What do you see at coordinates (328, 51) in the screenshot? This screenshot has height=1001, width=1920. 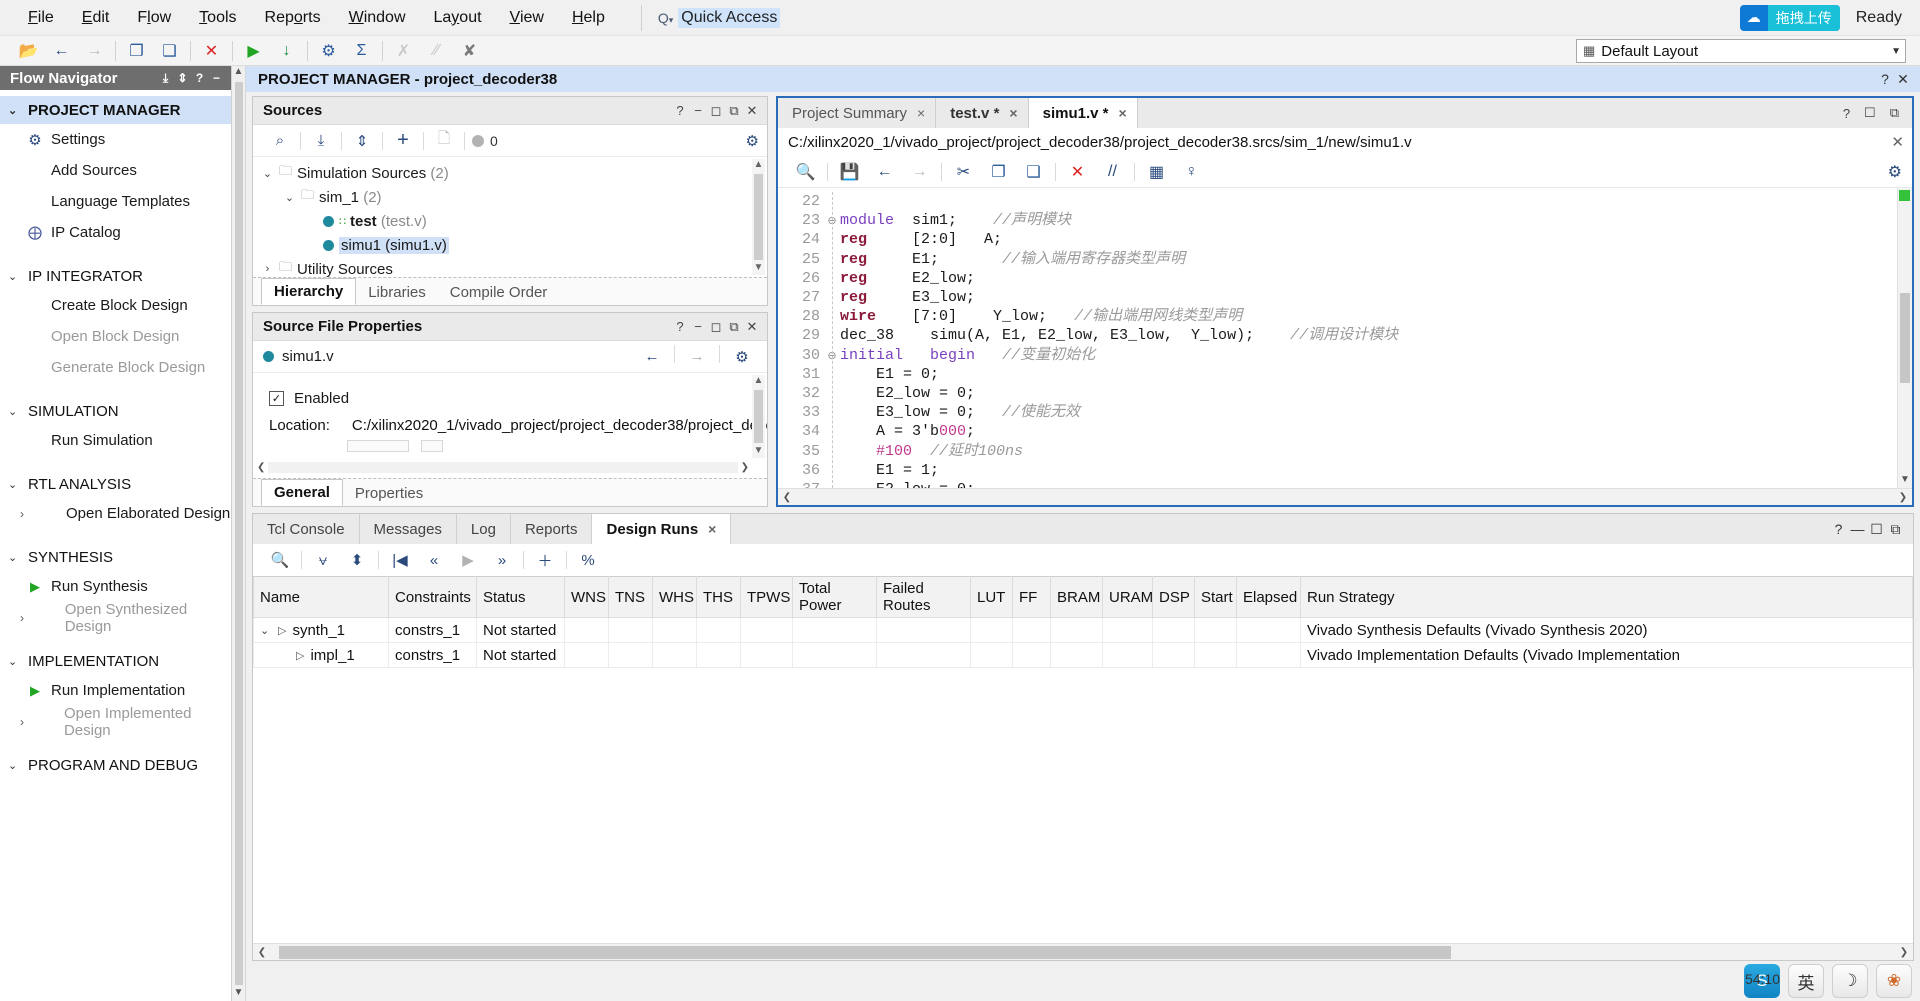 I see `settings-gear-icon: ⚙` at bounding box center [328, 51].